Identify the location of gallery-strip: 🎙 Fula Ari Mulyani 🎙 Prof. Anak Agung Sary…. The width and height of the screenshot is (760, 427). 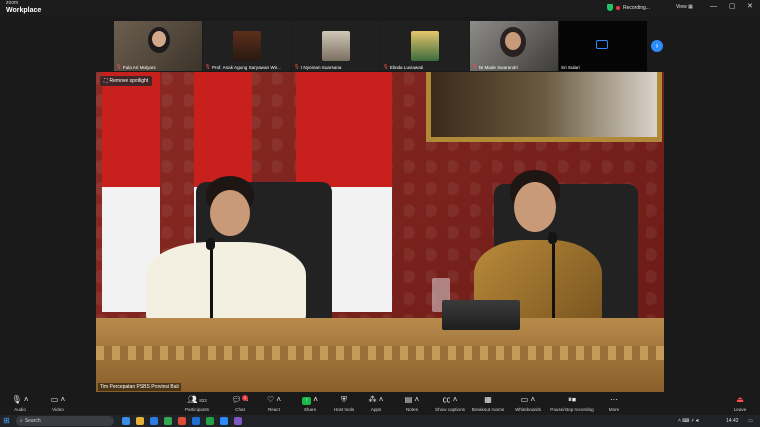
(380, 46).